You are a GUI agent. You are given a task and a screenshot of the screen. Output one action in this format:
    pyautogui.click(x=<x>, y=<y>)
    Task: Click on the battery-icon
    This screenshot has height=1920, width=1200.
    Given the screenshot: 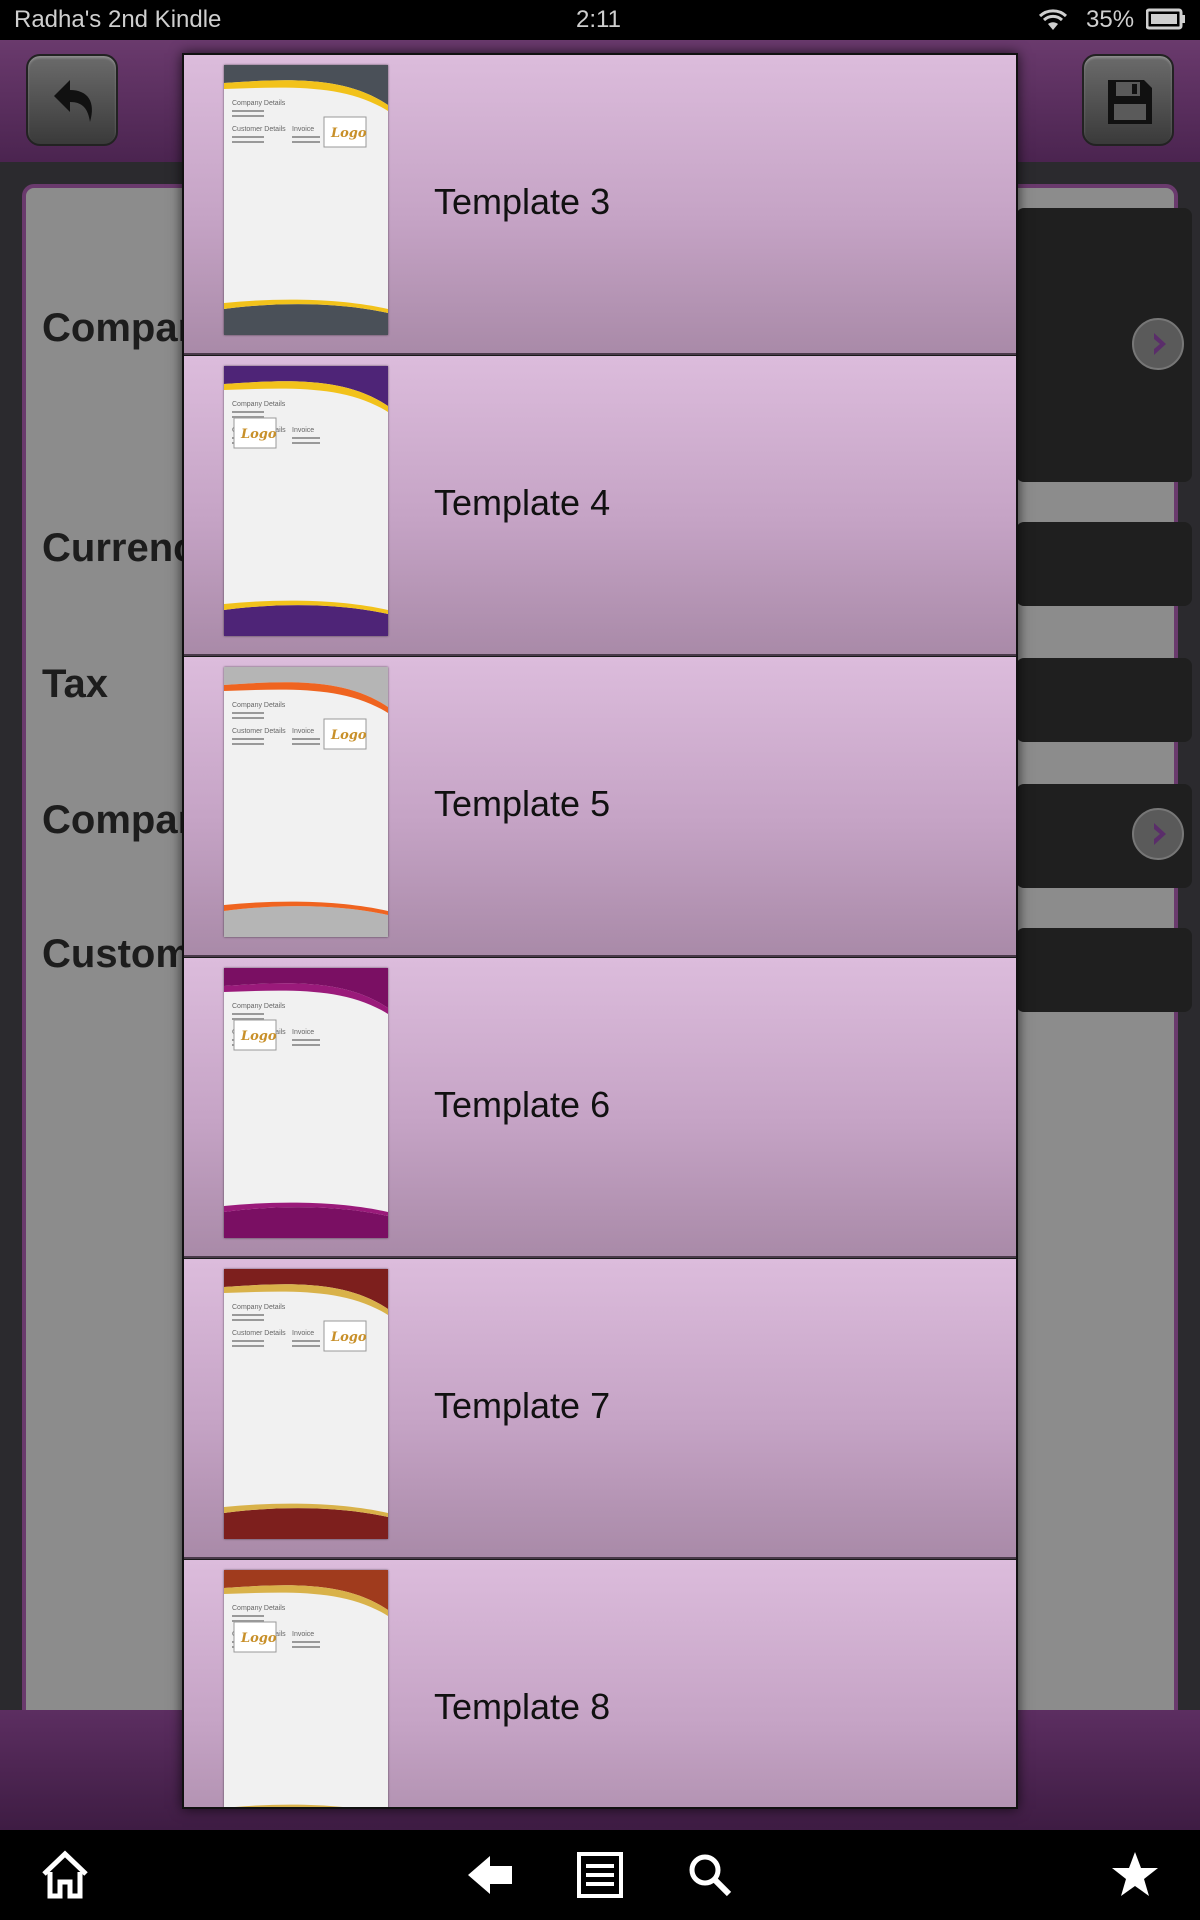 What is the action you would take?
    pyautogui.click(x=1165, y=19)
    